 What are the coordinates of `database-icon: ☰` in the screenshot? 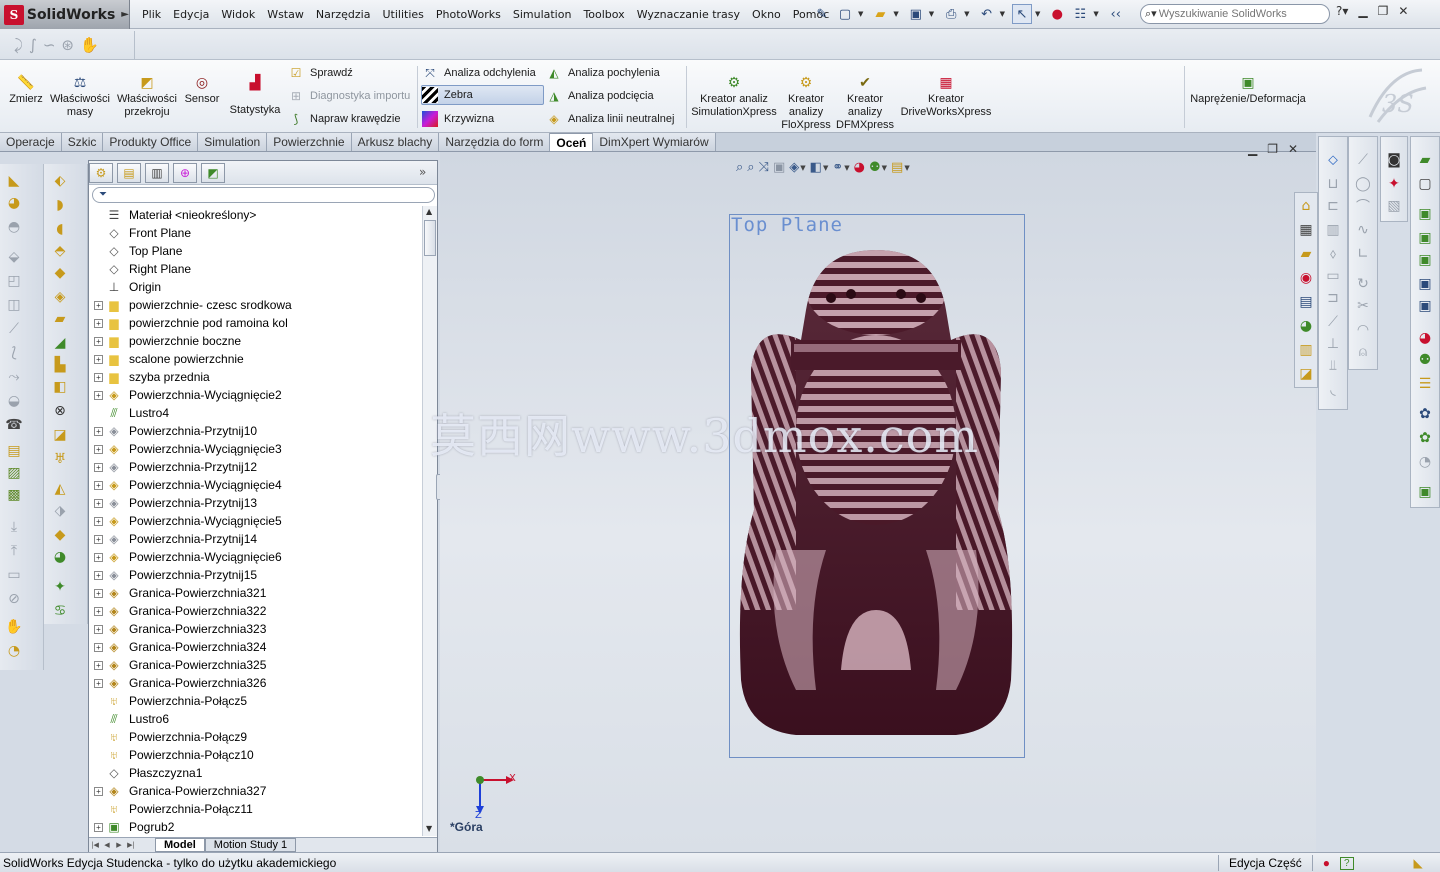 It's located at (1425, 384).